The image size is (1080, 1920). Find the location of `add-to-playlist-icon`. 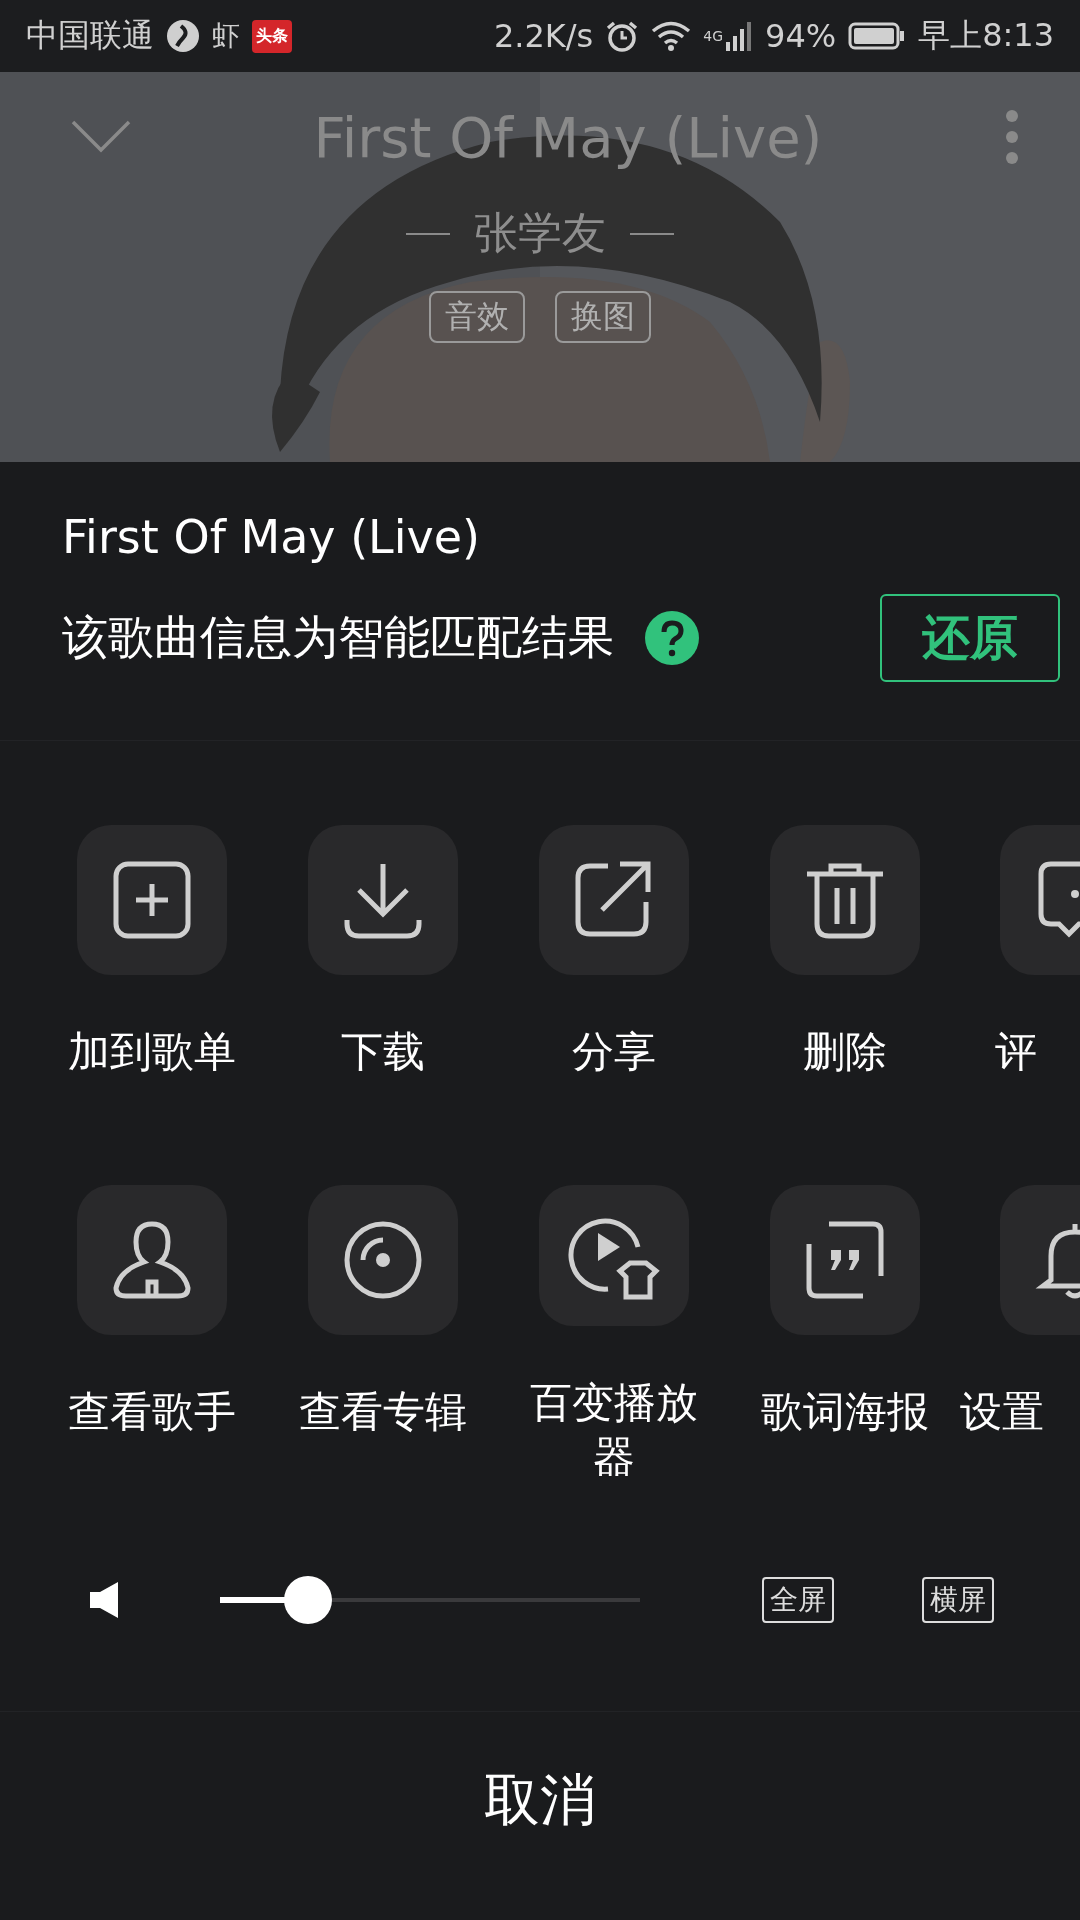

add-to-playlist-icon is located at coordinates (151, 900).